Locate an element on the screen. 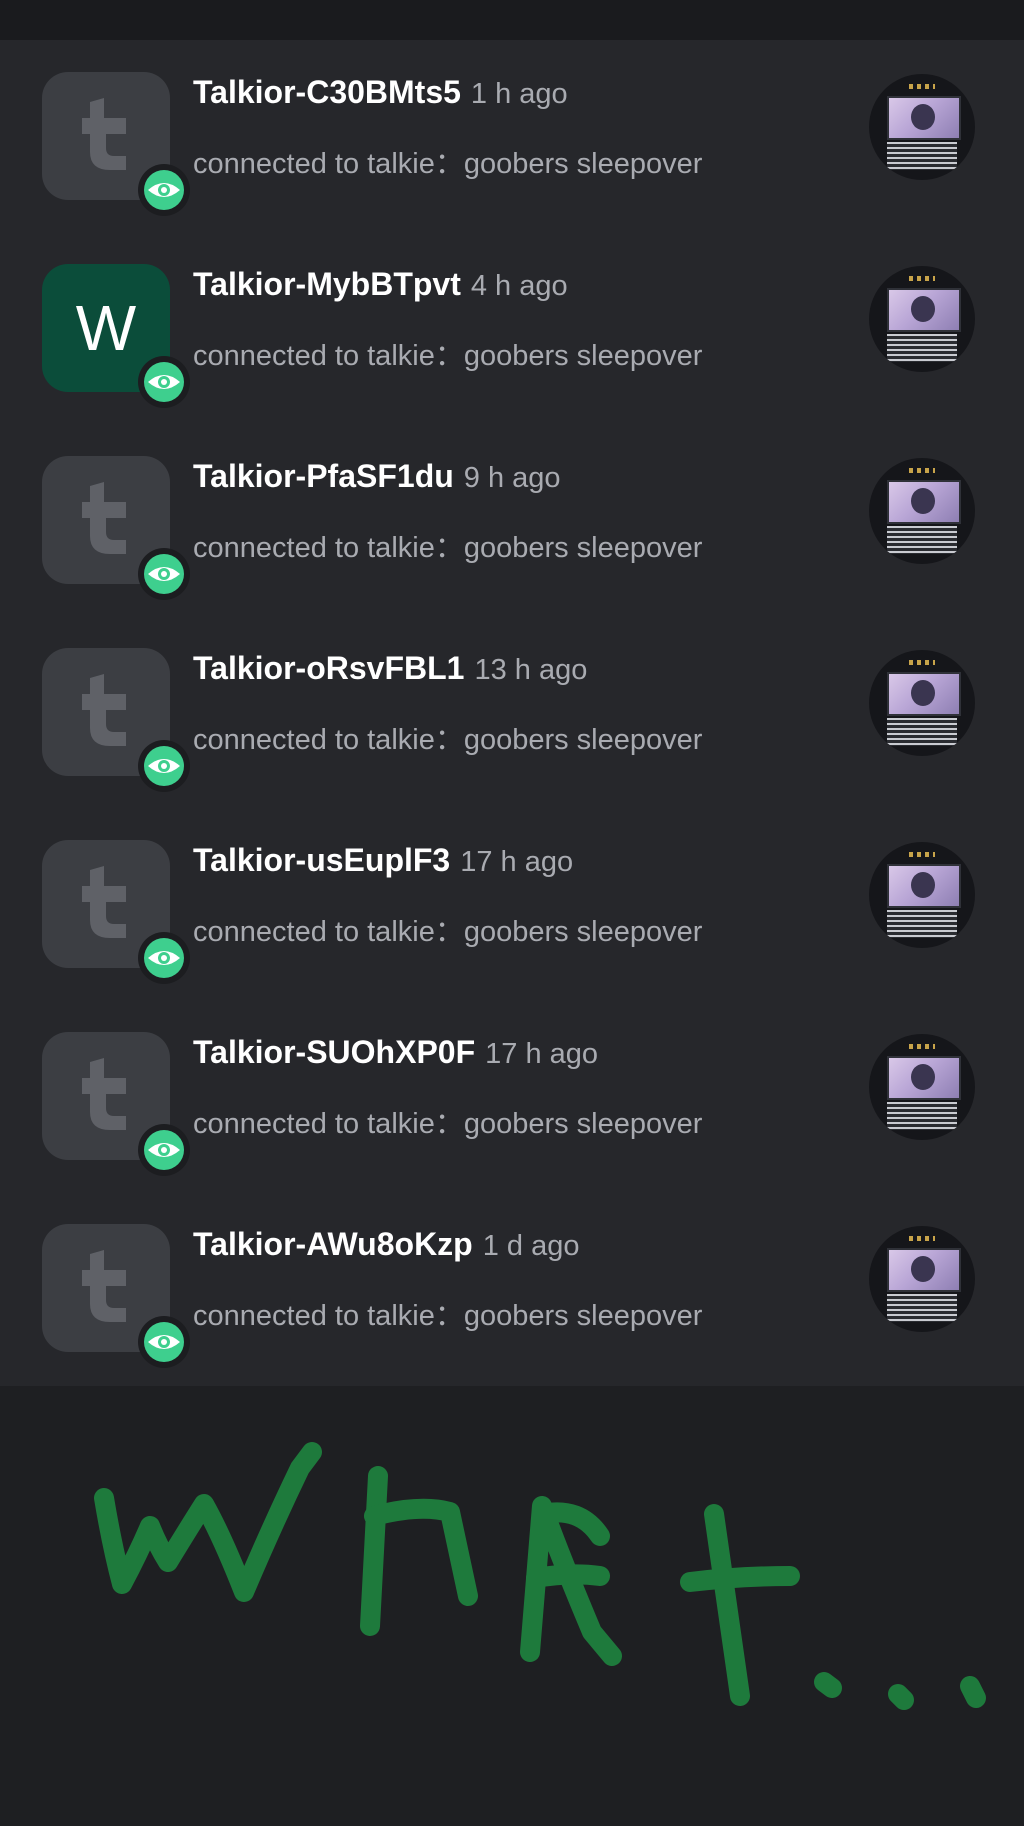  status-bar is located at coordinates (512, 20).